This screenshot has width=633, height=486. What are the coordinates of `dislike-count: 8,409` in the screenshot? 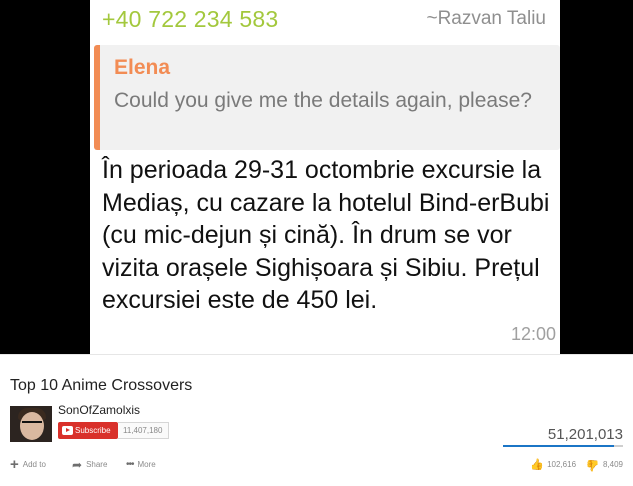 It's located at (612, 465).